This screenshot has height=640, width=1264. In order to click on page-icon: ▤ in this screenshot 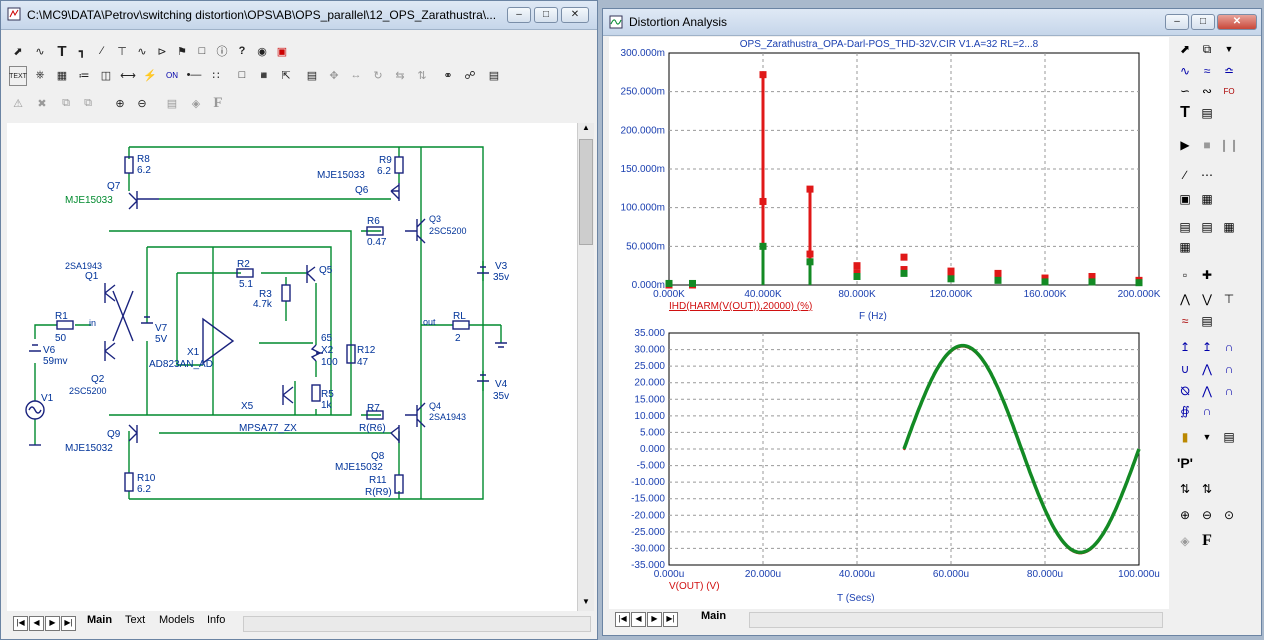, I will do `click(172, 103)`.